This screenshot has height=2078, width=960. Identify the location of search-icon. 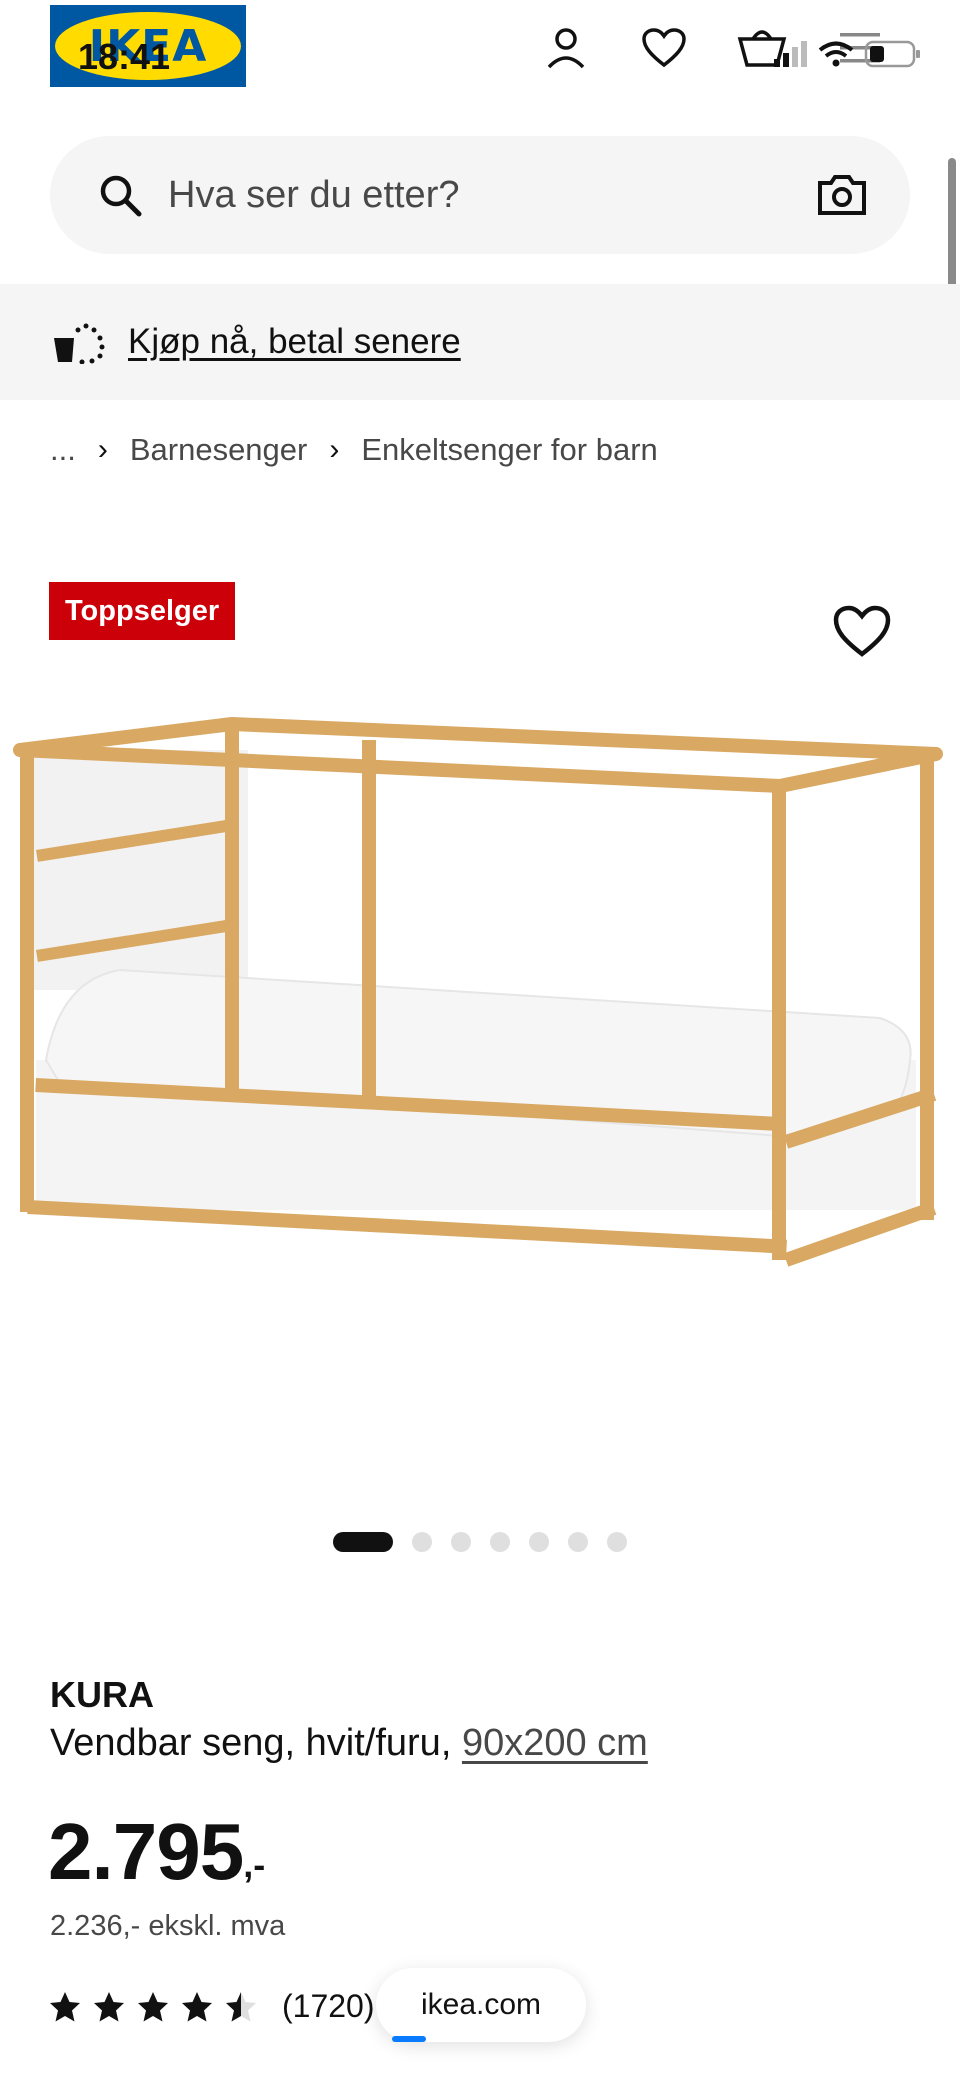
(121, 196).